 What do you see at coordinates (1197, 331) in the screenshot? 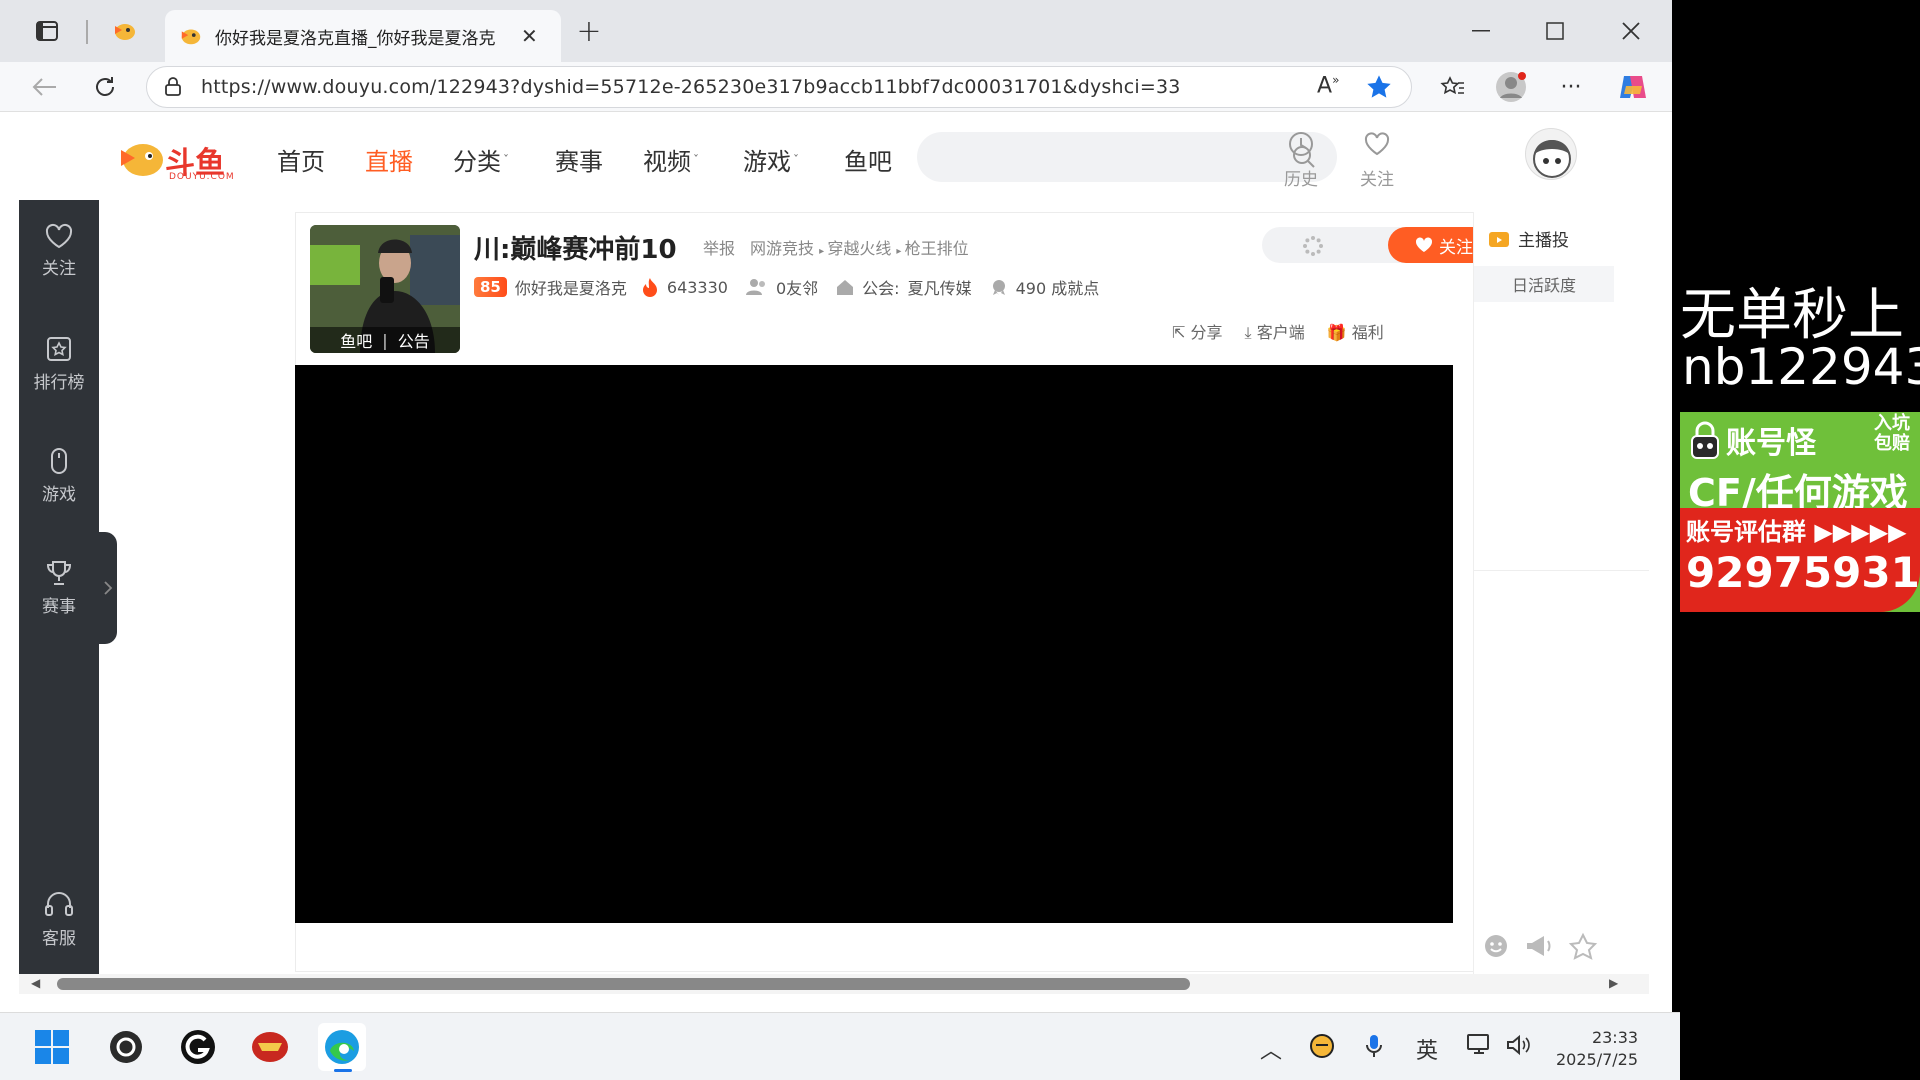
I see `share-button: ⇱ 分享` at bounding box center [1197, 331].